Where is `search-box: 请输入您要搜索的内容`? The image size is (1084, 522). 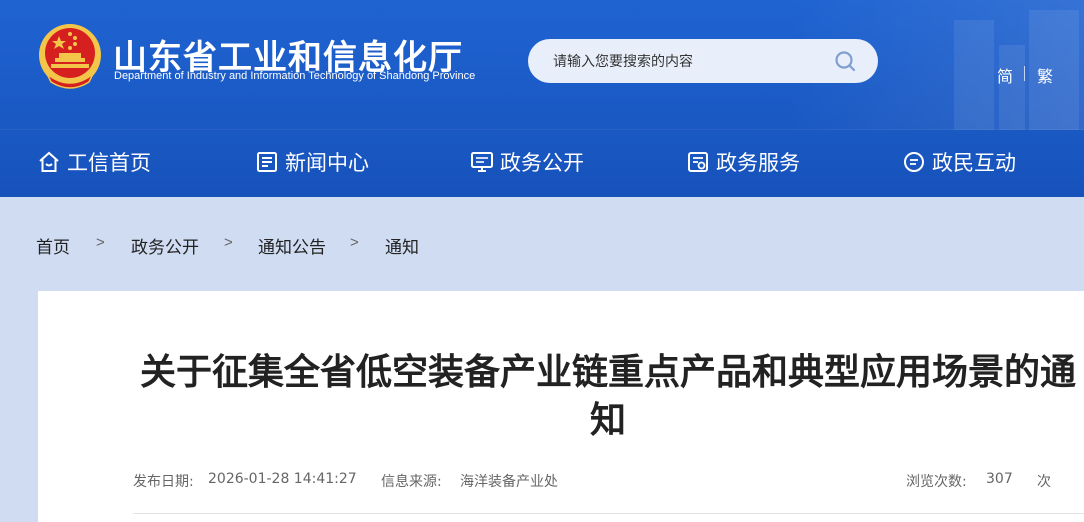
search-box: 请输入您要搜索的内容 is located at coordinates (703, 61).